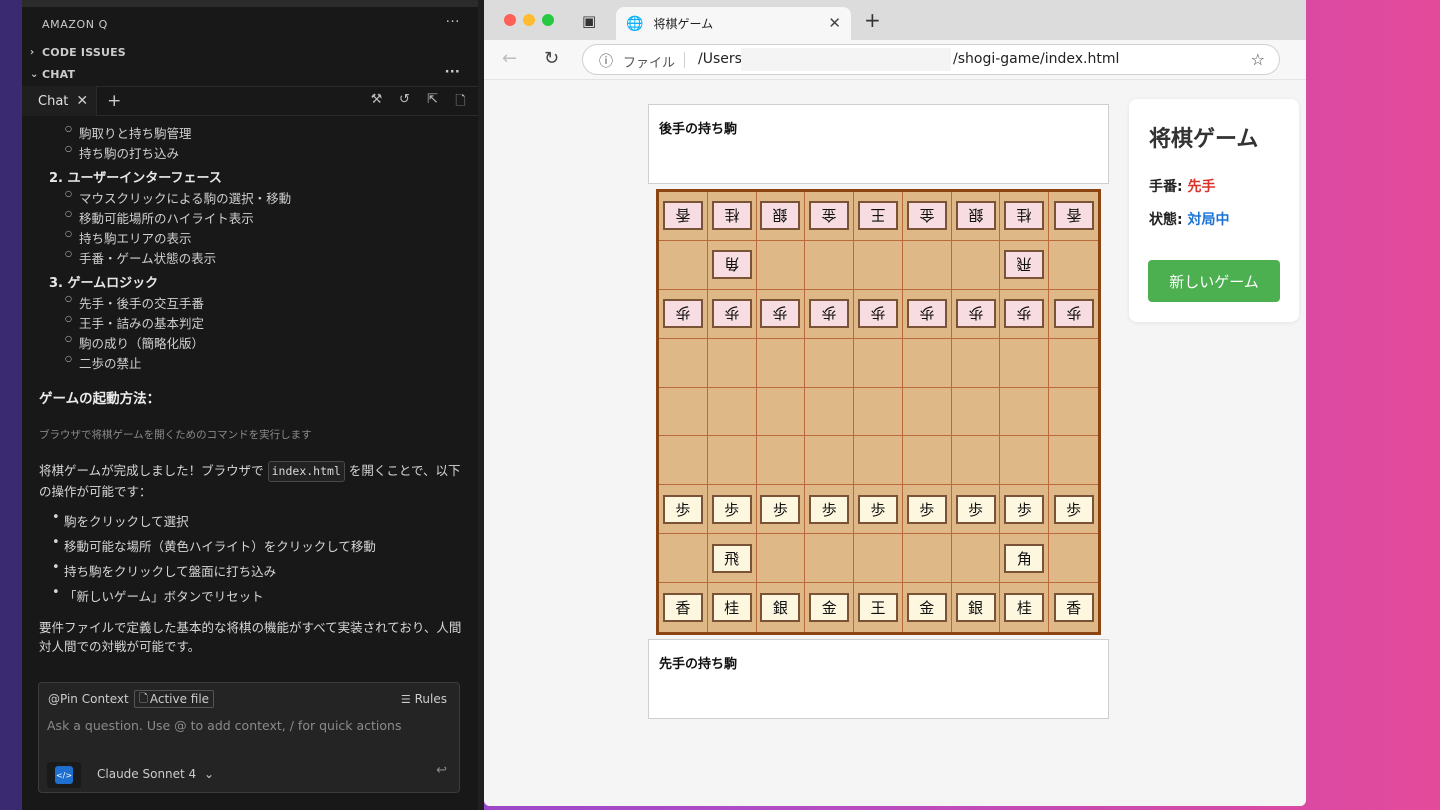  Describe the element at coordinates (878, 679) in the screenshot. I see `sente-captured-area: 先手の持ち駒` at that location.